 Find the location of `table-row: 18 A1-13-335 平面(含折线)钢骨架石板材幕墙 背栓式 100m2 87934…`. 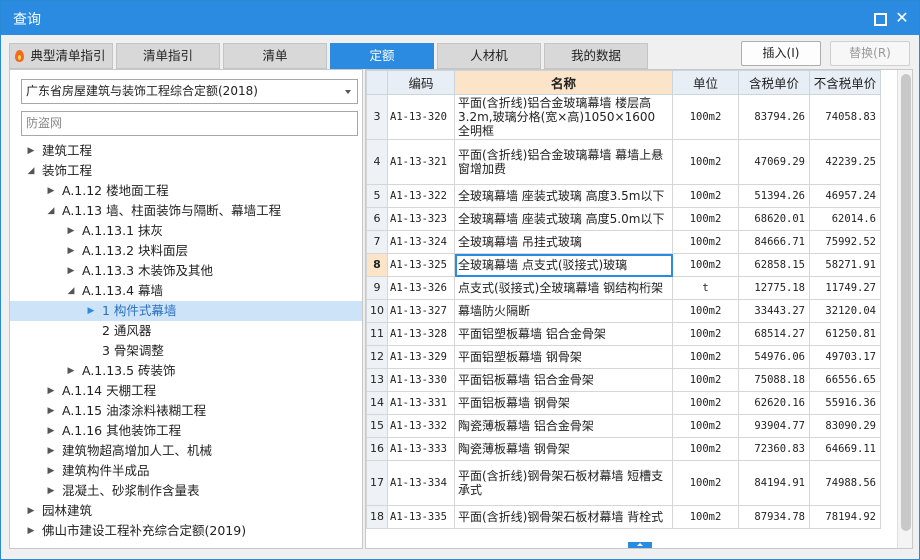

table-row: 18 A1-13-335 平面(含折线)钢骨架石板材幕墙 背栓式 100m2 87934… is located at coordinates (623, 517).